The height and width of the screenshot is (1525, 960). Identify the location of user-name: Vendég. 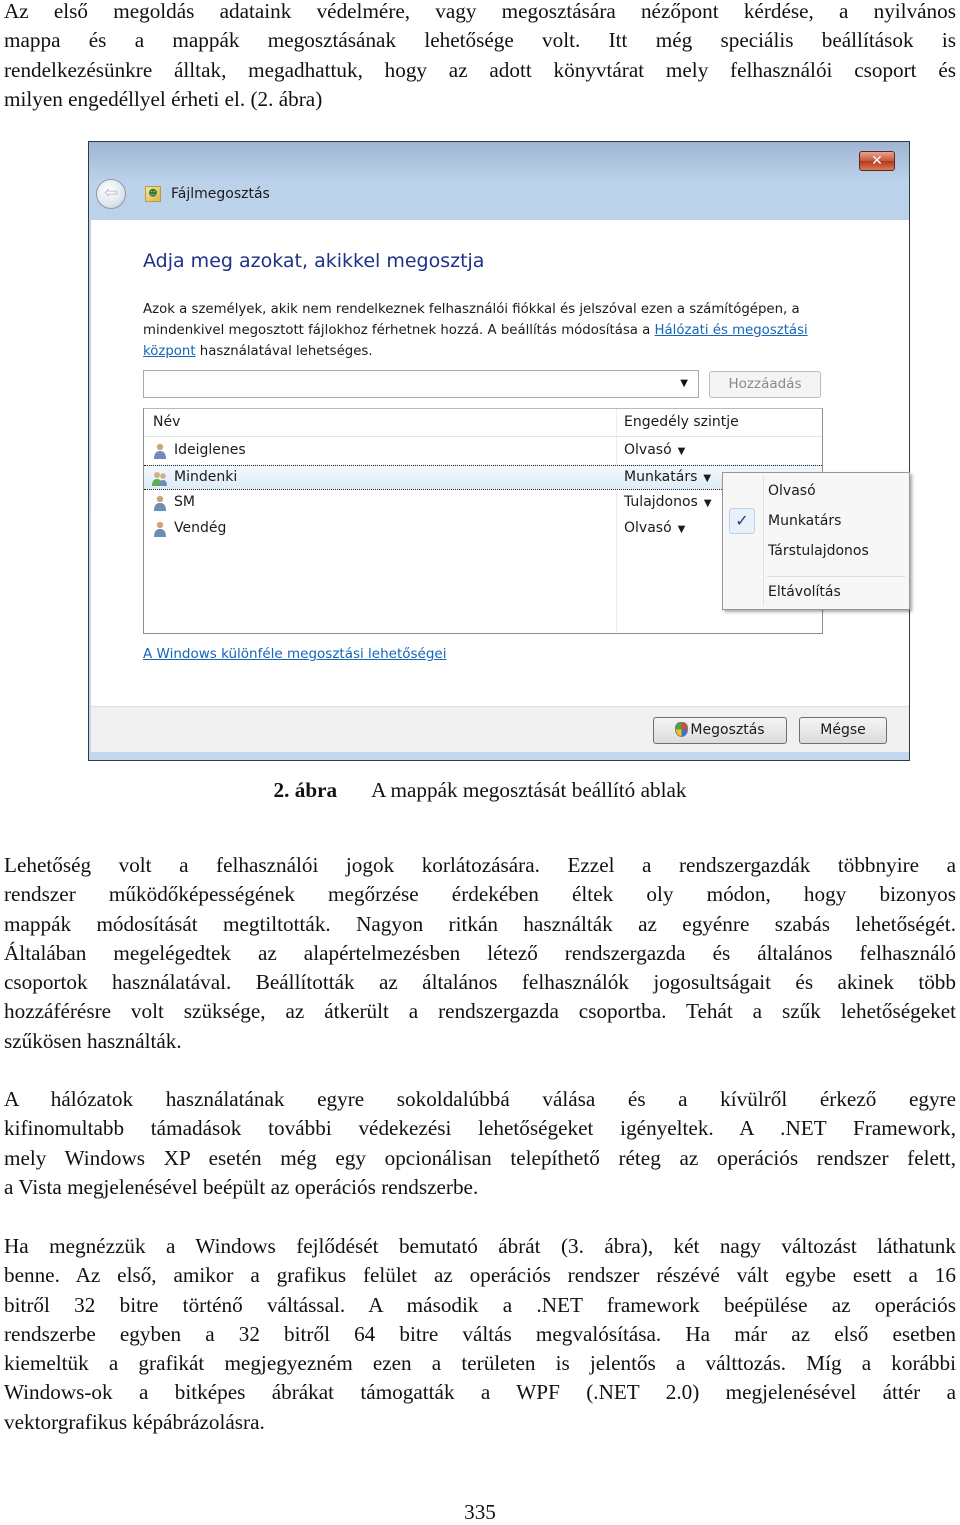
(200, 528).